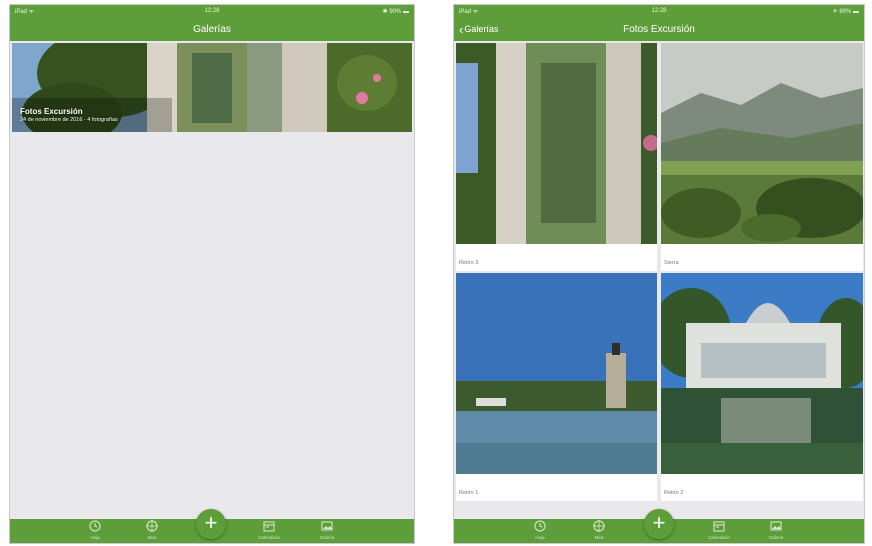 This screenshot has height=546, width=872. I want to click on gallery-subtitle: 24 de noviembre de 2016 · 4 fotografías, so click(69, 120).